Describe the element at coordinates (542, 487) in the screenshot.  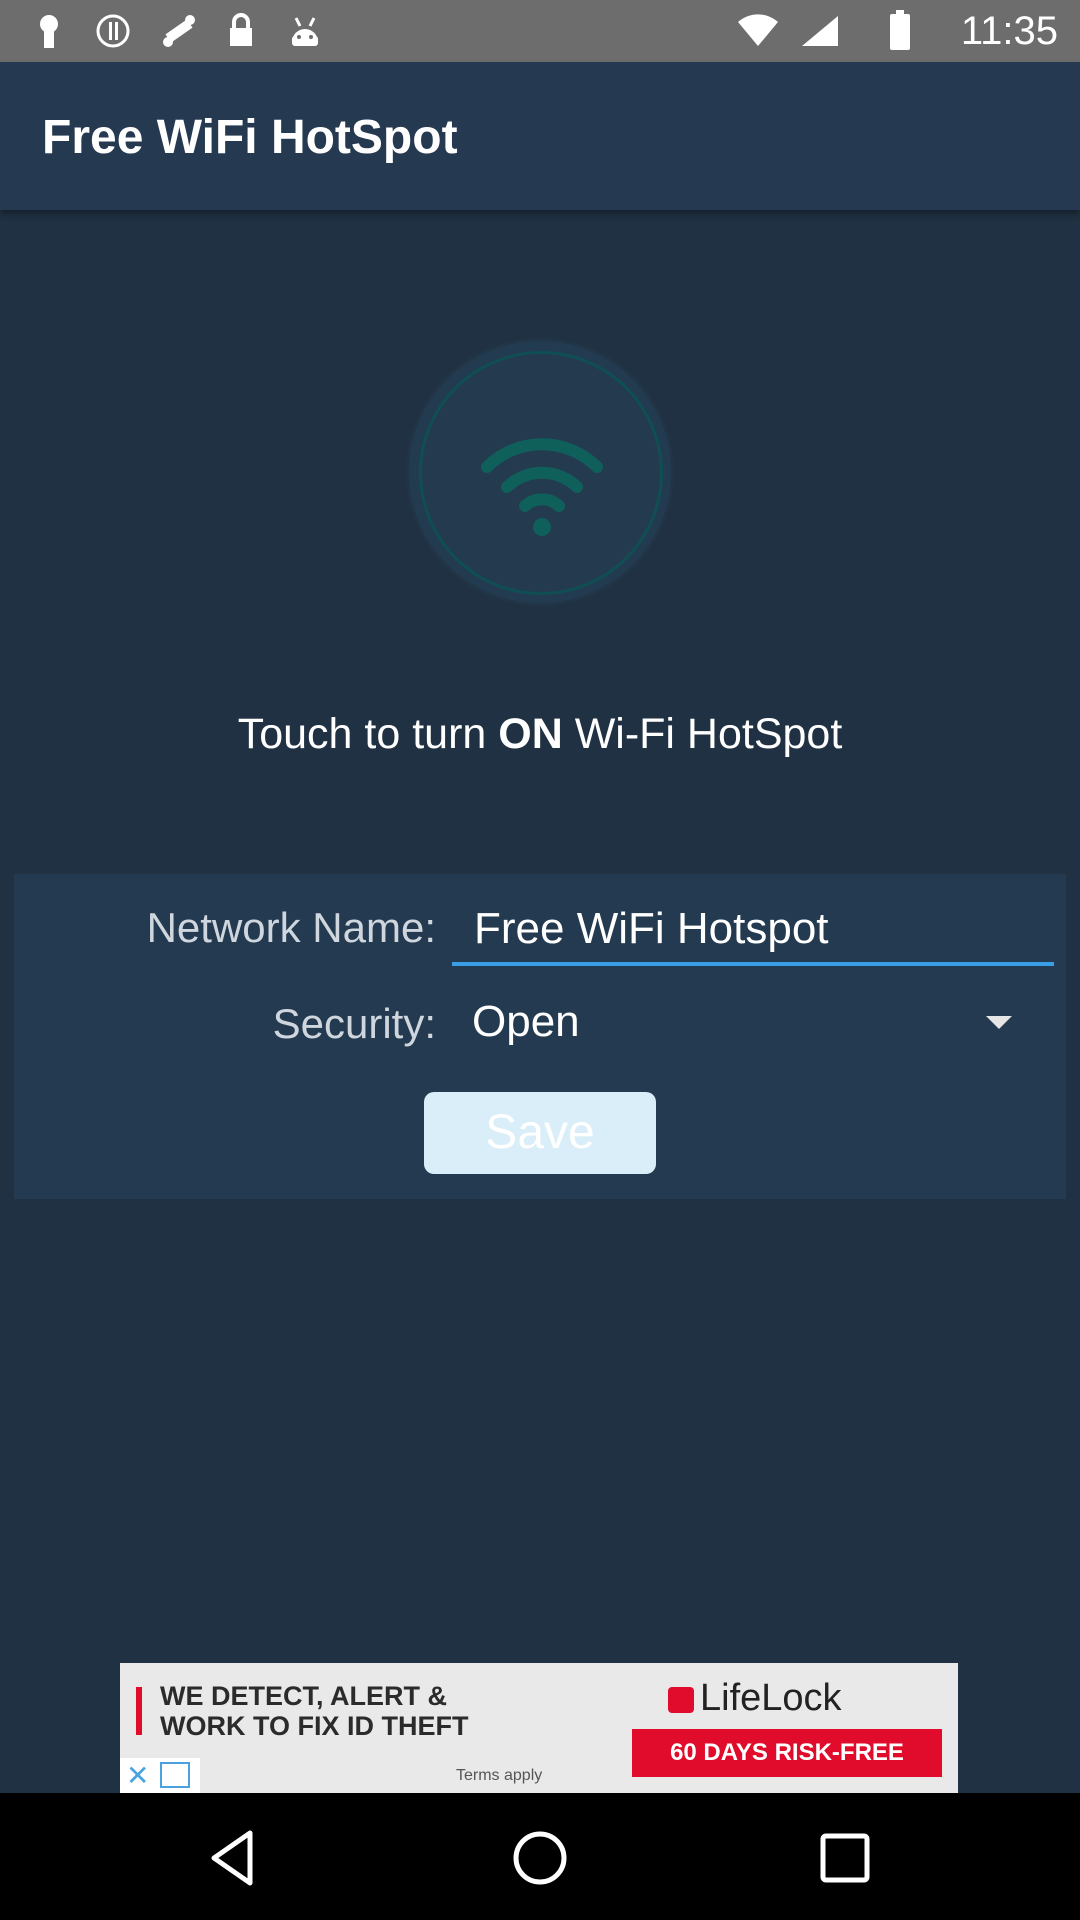
I see `wifi-icon` at that location.